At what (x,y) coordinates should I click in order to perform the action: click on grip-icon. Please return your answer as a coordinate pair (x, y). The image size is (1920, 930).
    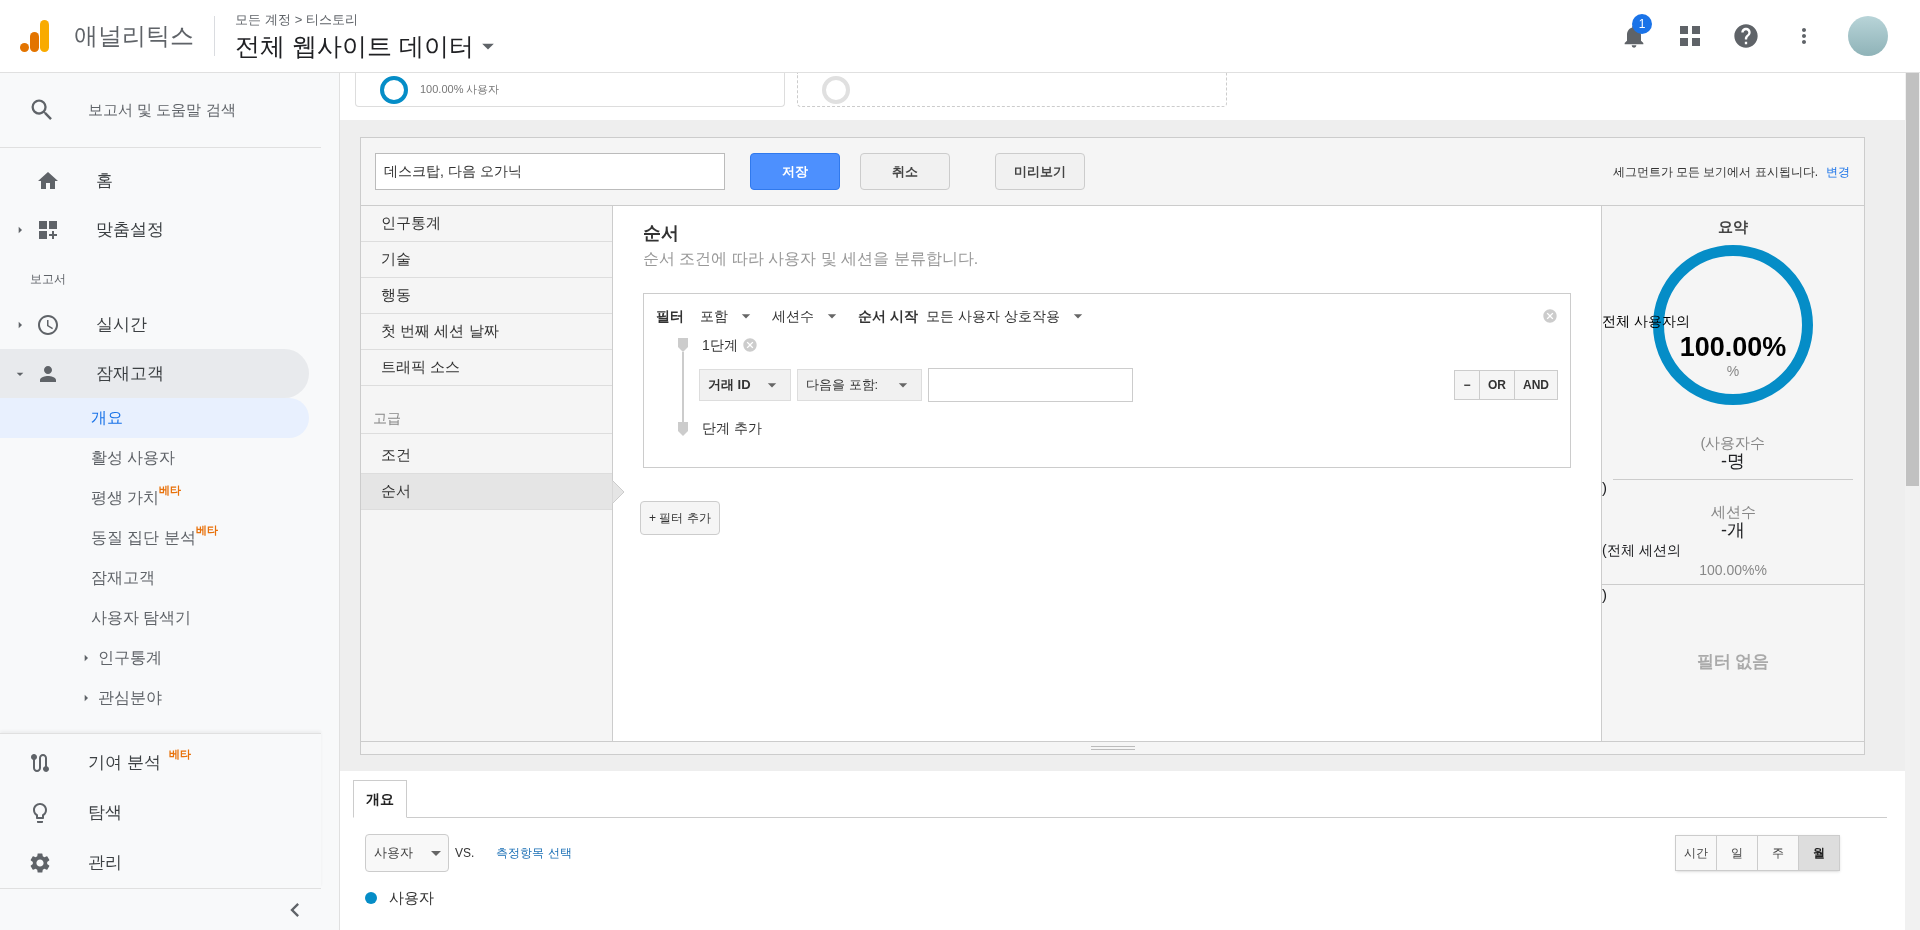
    Looking at the image, I should click on (1112, 748).